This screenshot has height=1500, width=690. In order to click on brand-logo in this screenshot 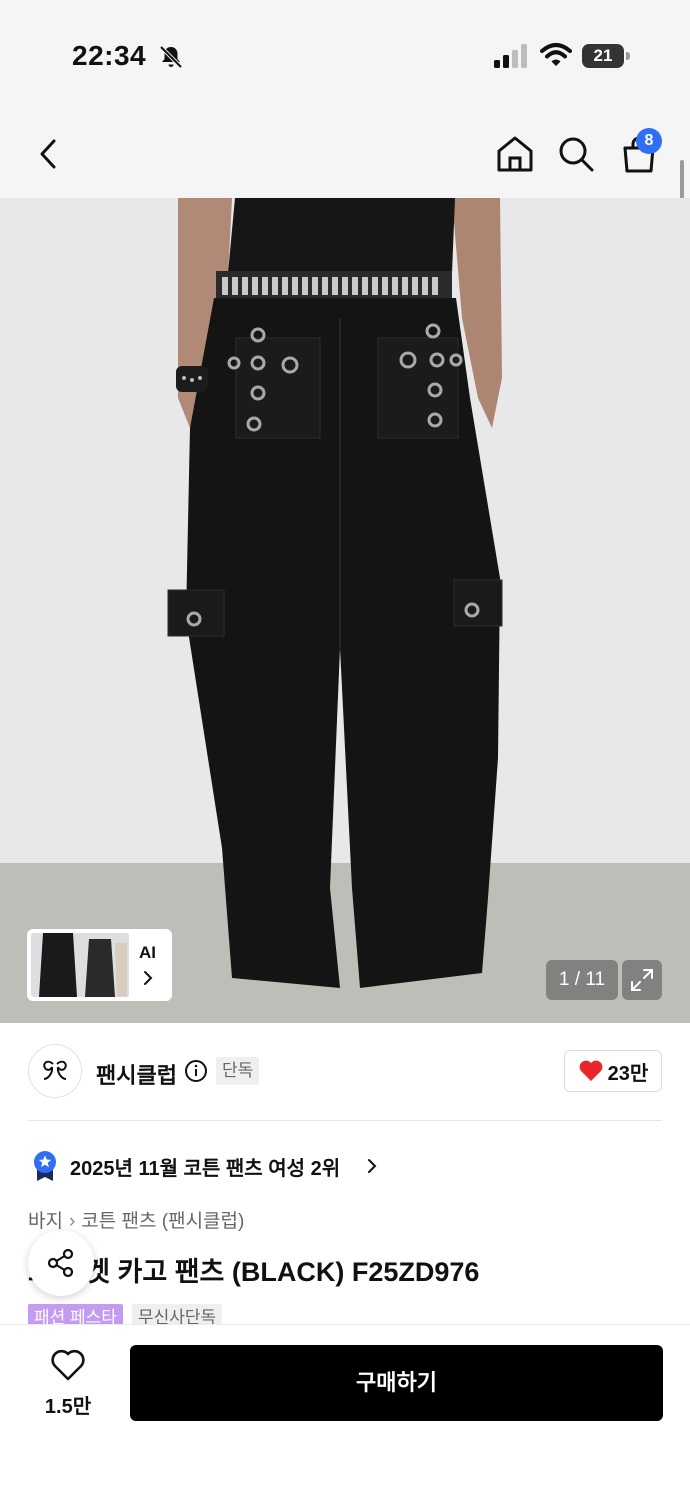, I will do `click(55, 1071)`.